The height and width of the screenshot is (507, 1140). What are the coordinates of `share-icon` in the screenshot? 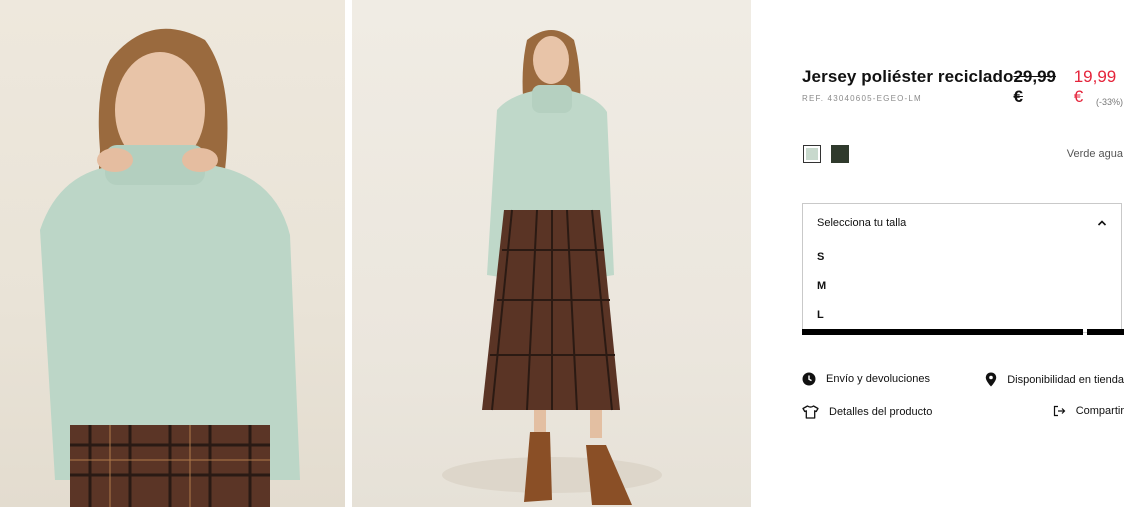 It's located at (1059, 411).